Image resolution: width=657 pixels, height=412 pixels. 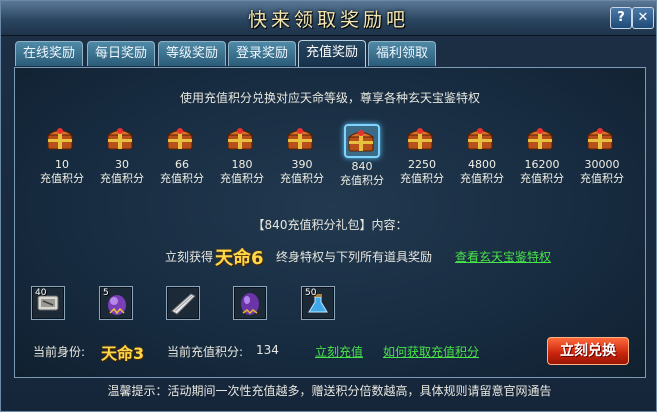 What do you see at coordinates (106, 293) in the screenshot?
I see `item-count: 5` at bounding box center [106, 293].